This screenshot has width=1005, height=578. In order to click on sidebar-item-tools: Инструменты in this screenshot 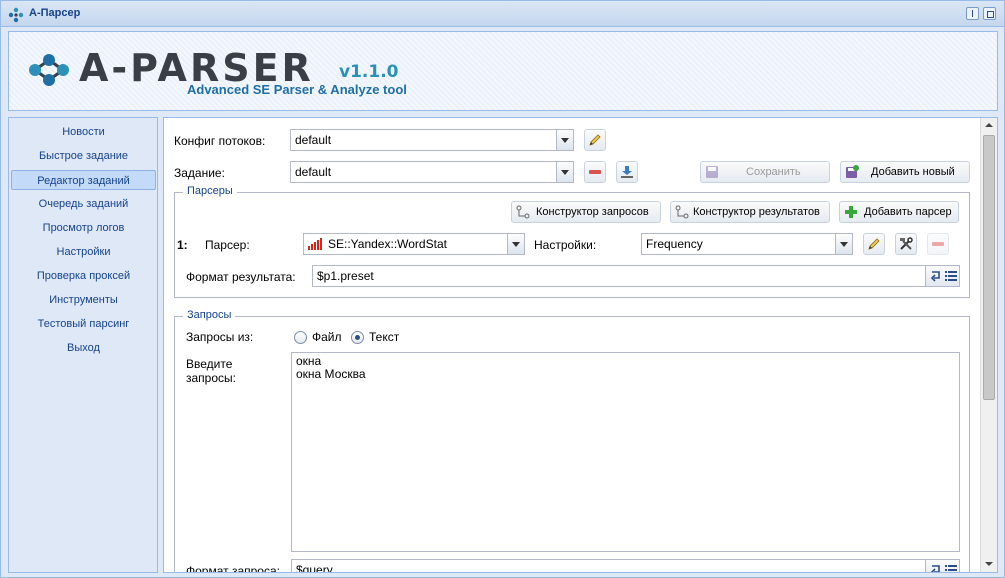, I will do `click(83, 300)`.